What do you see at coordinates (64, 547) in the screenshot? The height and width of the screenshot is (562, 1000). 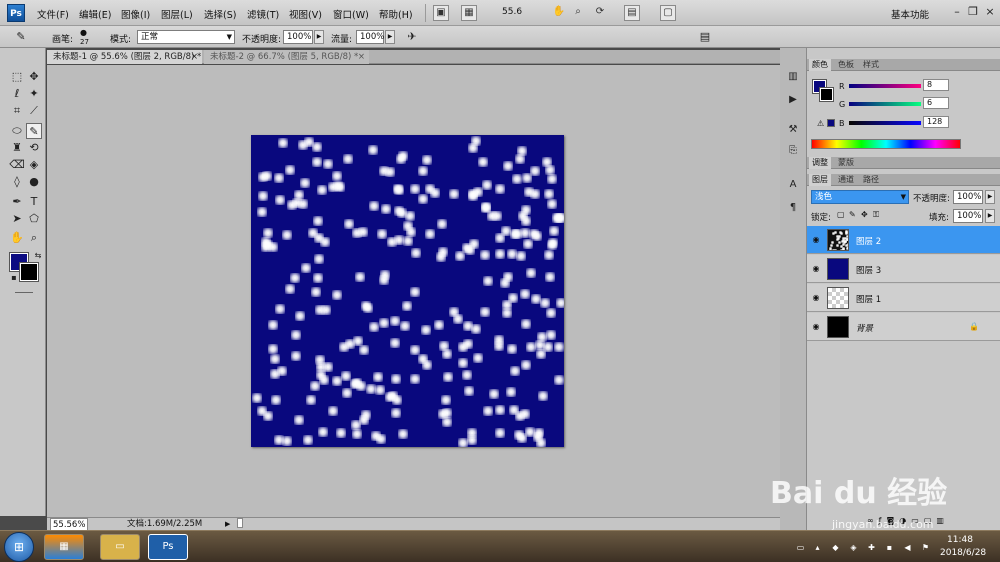 I see `media-app-icon: ▦` at bounding box center [64, 547].